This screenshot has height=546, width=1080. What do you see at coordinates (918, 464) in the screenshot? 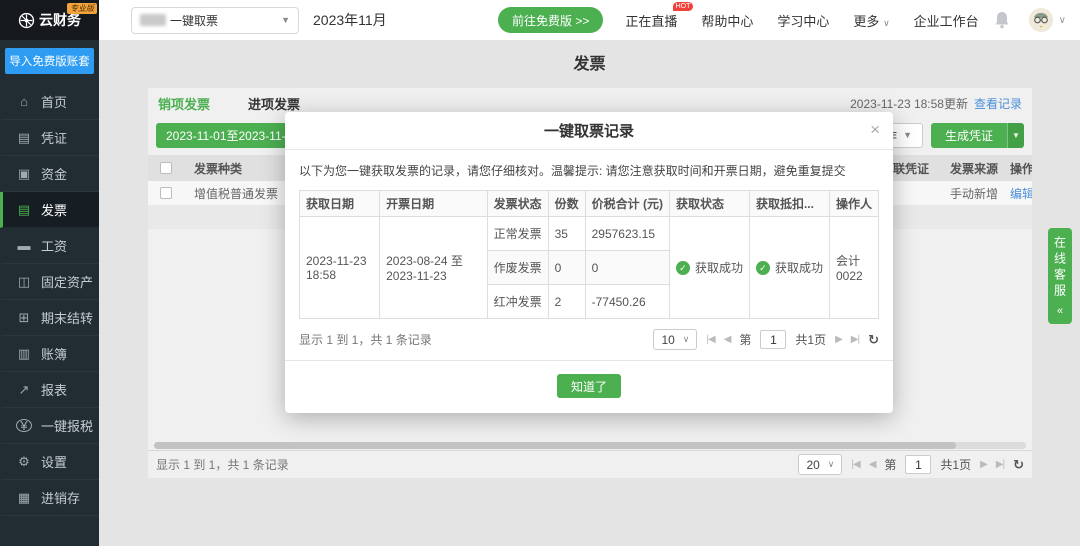
I see `page-number-input` at bounding box center [918, 464].